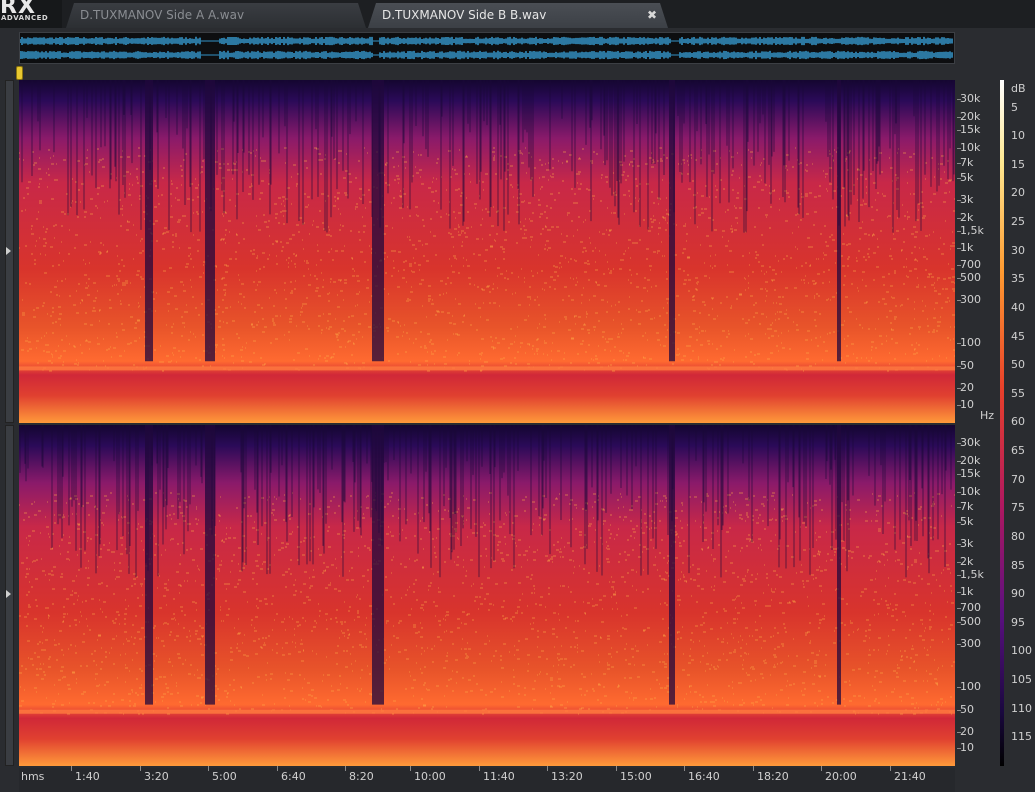 This screenshot has height=792, width=1035. Describe the element at coordinates (430, 776) in the screenshot. I see `time-label: 10:00` at that location.